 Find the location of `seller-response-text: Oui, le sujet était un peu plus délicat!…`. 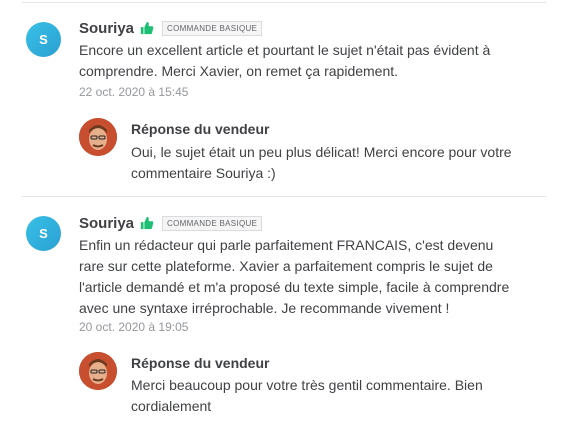

seller-response-text: Oui, le sujet était un peu plus délicat!… is located at coordinates (321, 162).